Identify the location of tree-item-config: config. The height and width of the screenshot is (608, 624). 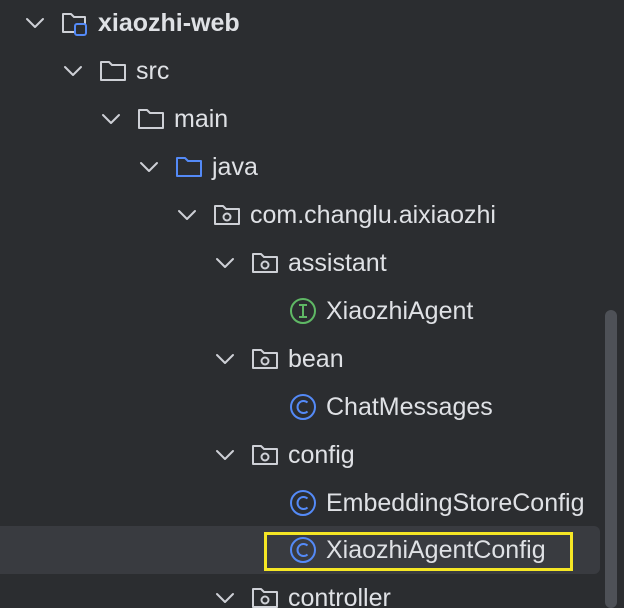
(300, 455).